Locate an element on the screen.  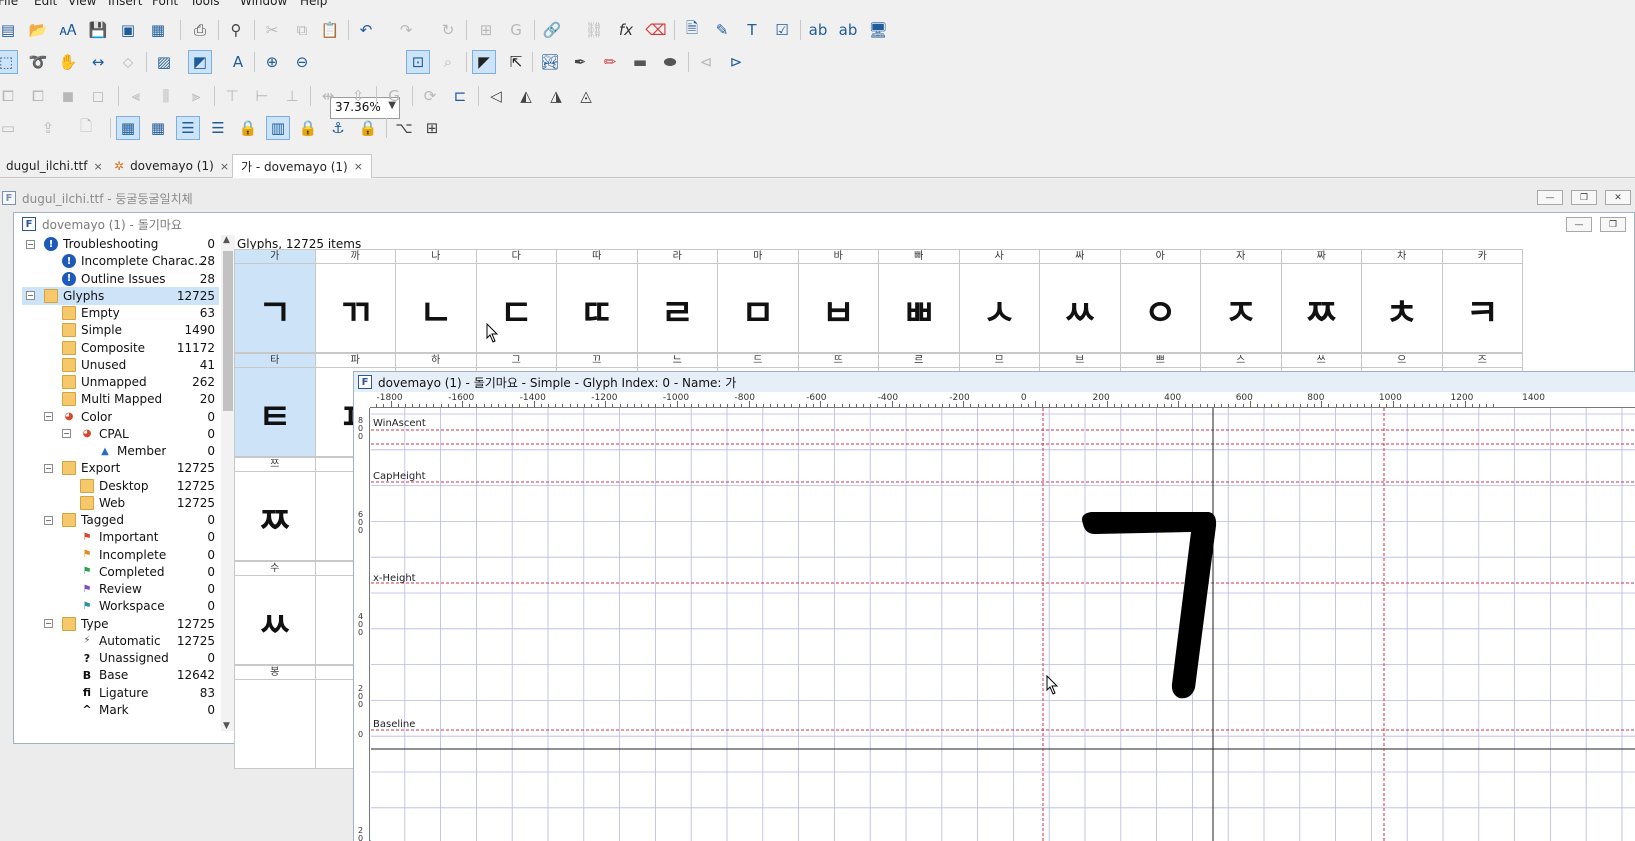
tree-item: − Export 12725 is located at coordinates (120, 468).